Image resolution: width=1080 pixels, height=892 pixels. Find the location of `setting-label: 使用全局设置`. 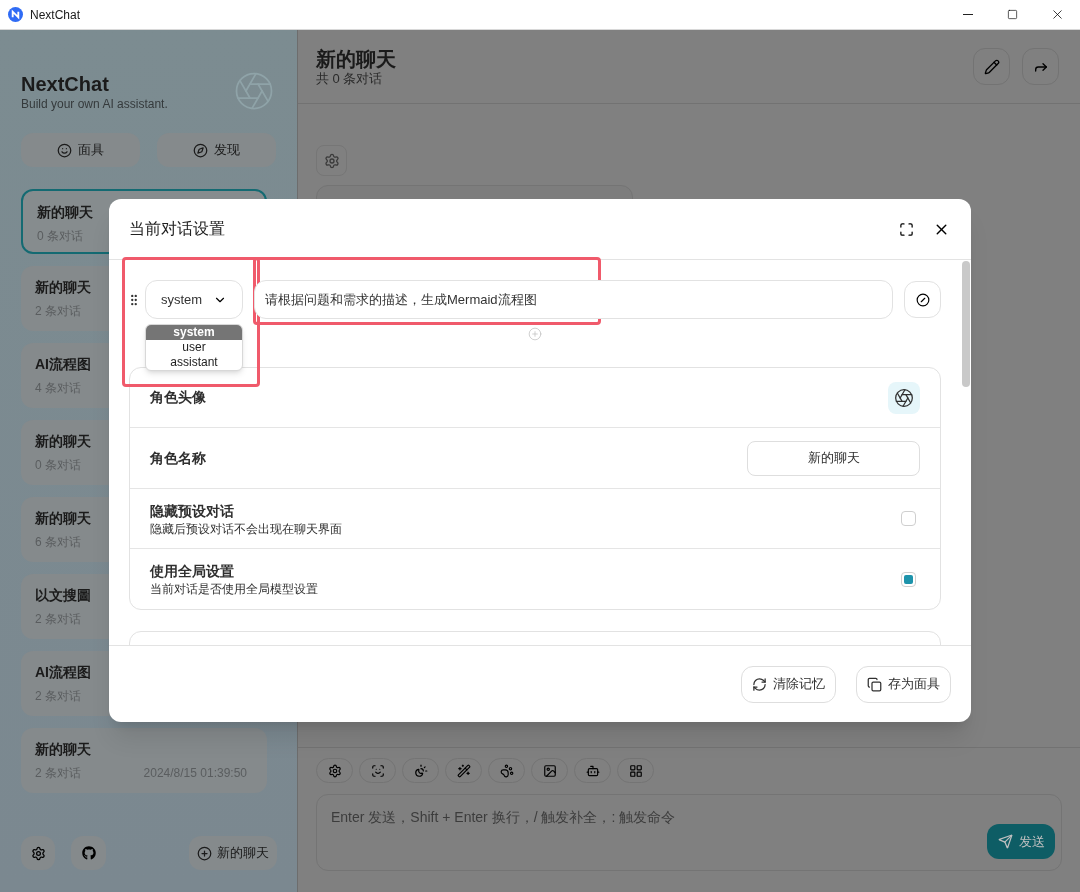

setting-label: 使用全局设置 is located at coordinates (192, 571).